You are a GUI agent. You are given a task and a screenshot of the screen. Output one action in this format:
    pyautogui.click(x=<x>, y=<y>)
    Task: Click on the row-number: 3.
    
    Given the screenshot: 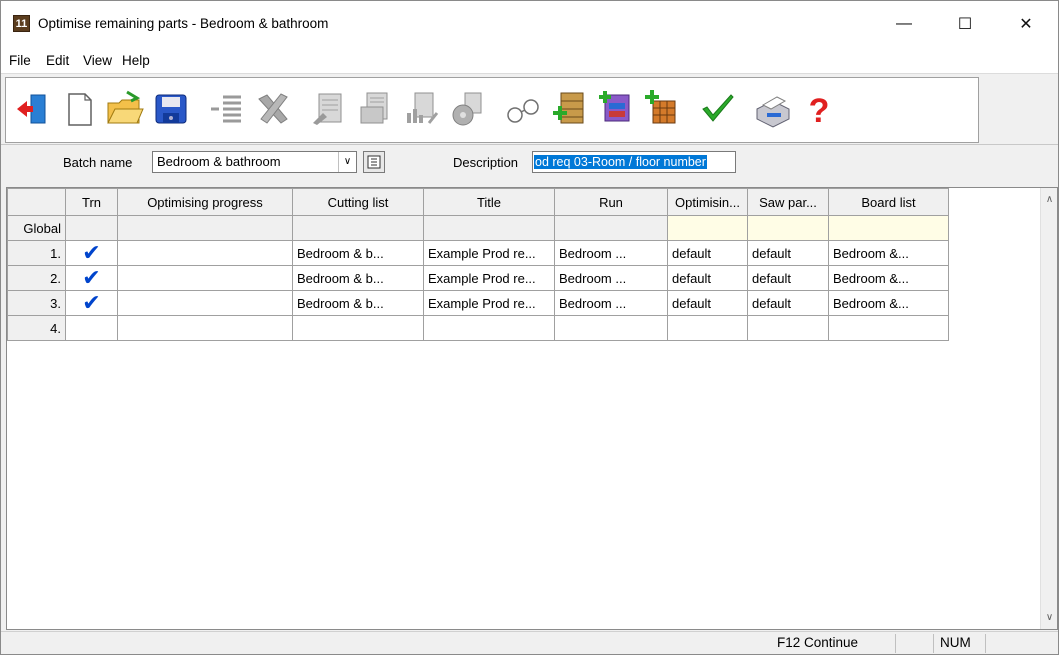 What is the action you would take?
    pyautogui.click(x=36, y=303)
    